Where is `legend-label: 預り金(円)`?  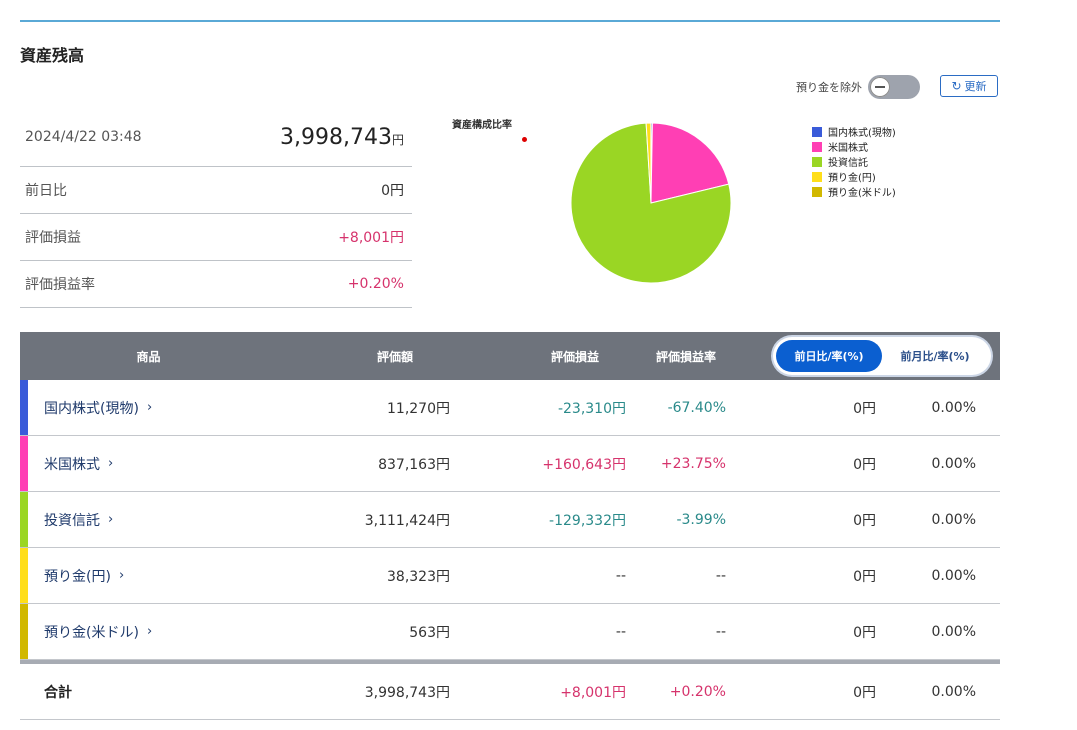 legend-label: 預り金(円) is located at coordinates (852, 178).